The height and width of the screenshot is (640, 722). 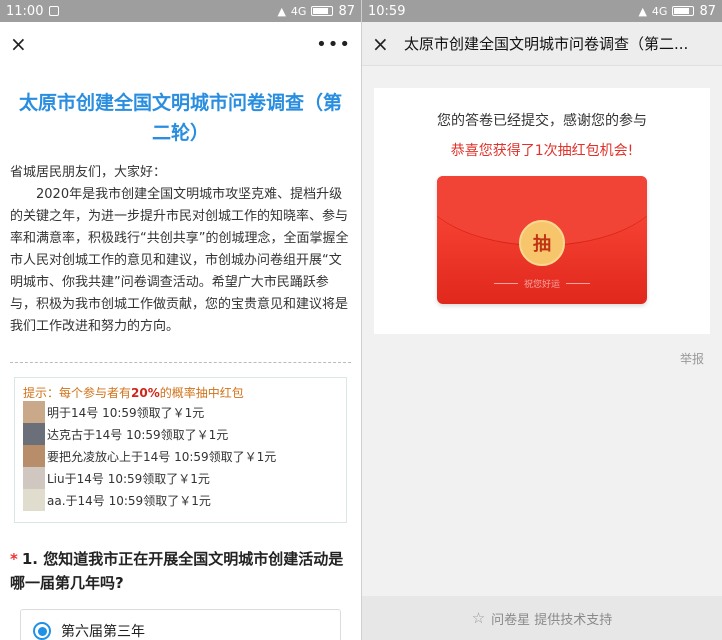 I want to click on tip-text: 提示：每个参与者有20%的概率抽中红包, so click(x=133, y=393).